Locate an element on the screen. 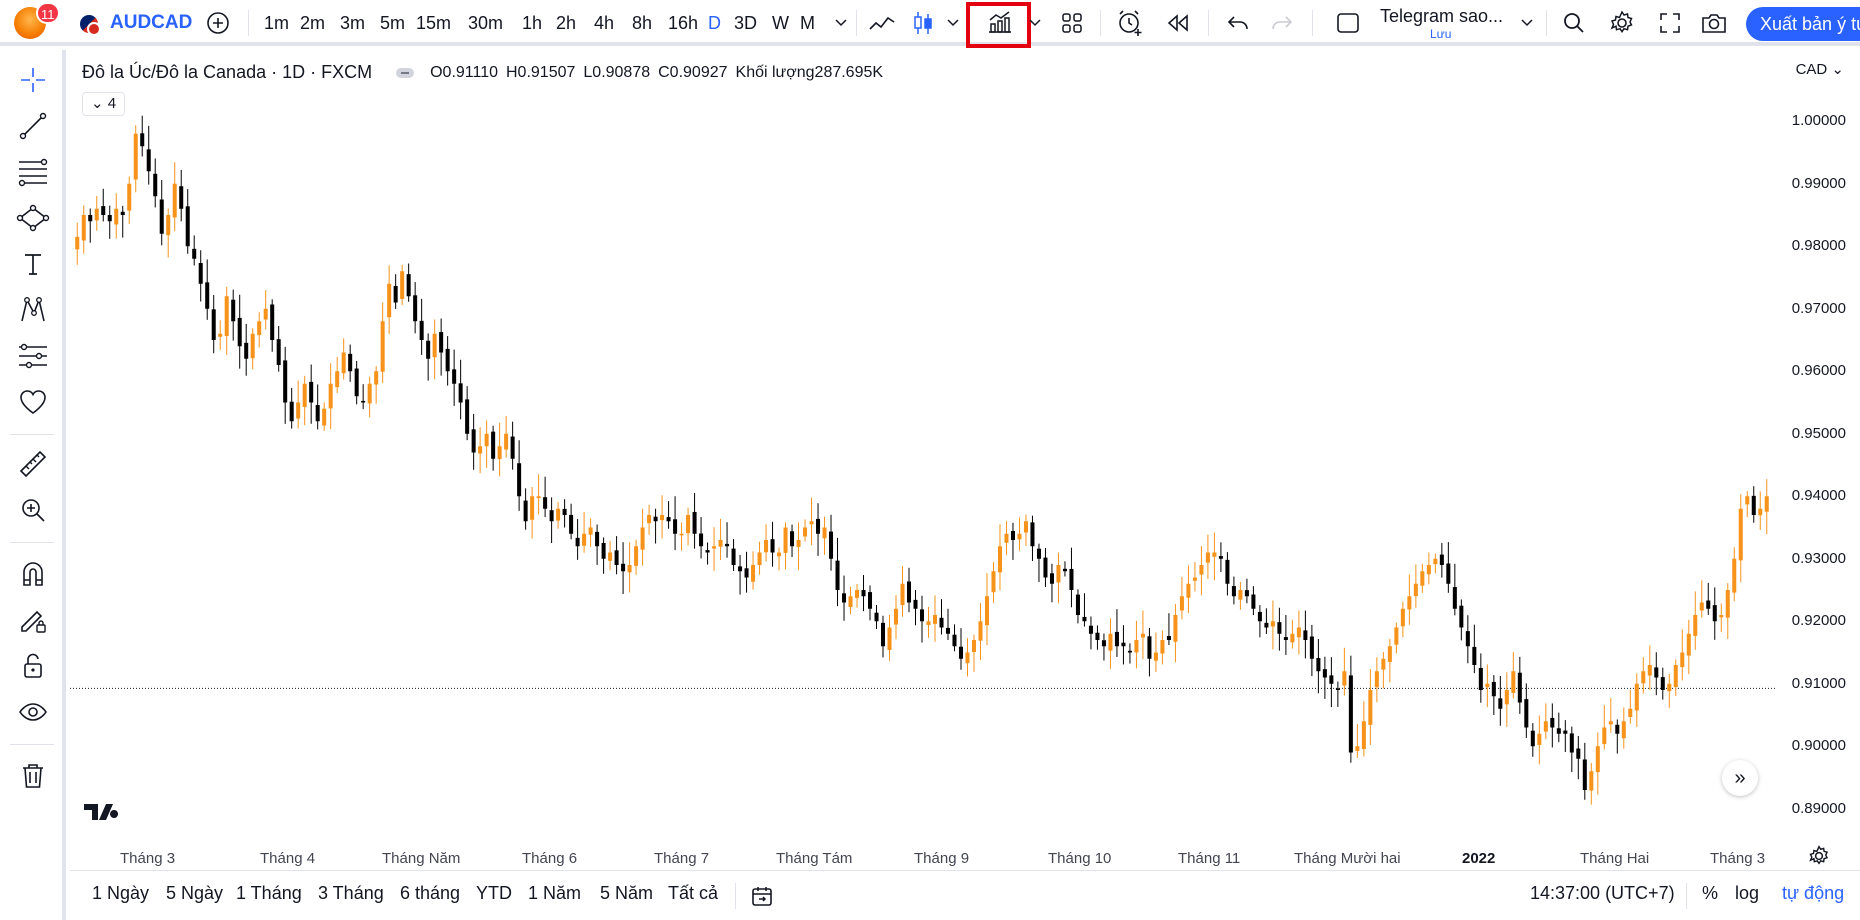 Image resolution: width=1860 pixels, height=920 pixels. layouts-icon is located at coordinates (1072, 23).